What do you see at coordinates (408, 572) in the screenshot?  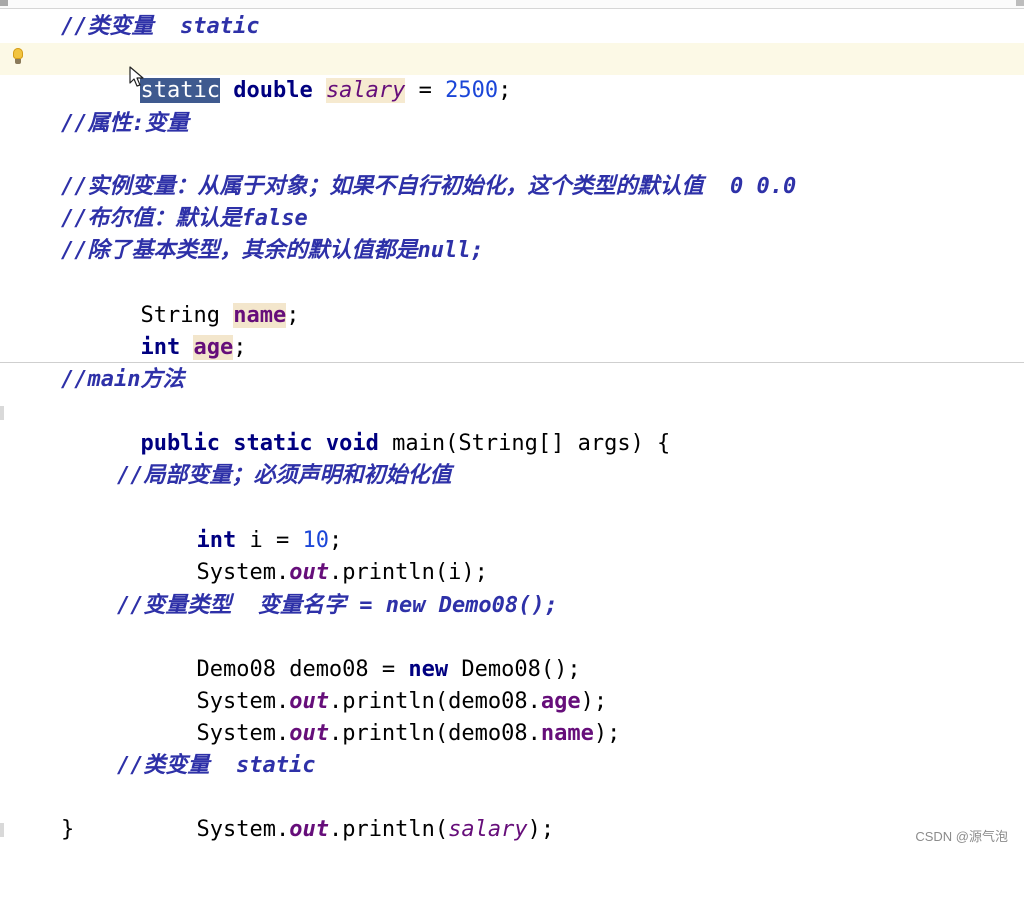 I see `code-fragment: .println(i);` at bounding box center [408, 572].